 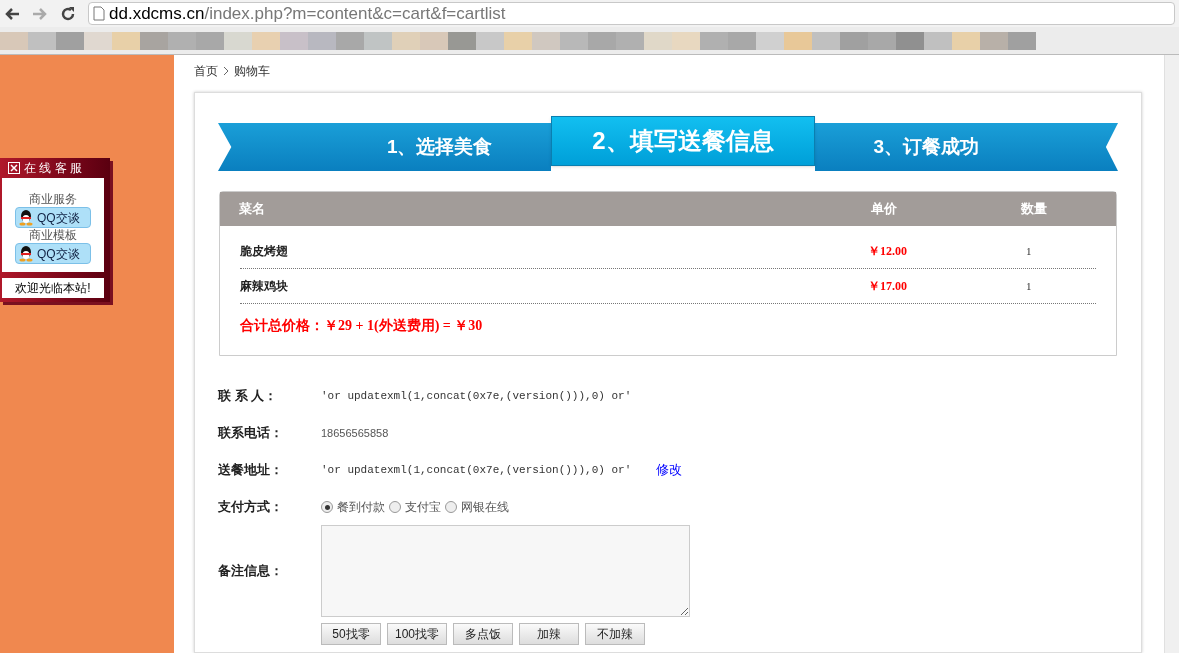 I want to click on edit-link: 修改, so click(x=669, y=470).